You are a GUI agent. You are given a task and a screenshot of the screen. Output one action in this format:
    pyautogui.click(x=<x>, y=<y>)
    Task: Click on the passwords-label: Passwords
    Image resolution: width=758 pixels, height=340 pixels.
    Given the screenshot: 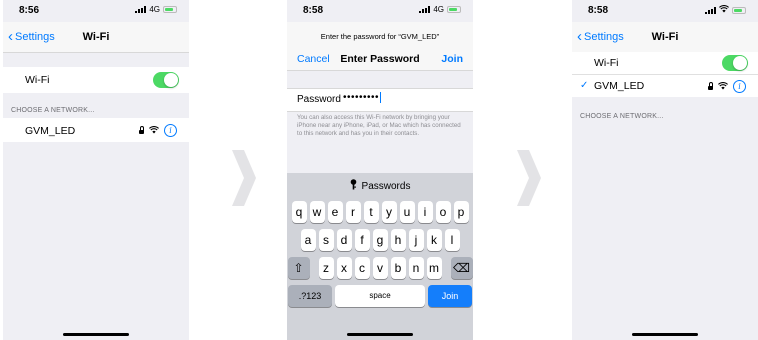 What is the action you would take?
    pyautogui.click(x=386, y=186)
    